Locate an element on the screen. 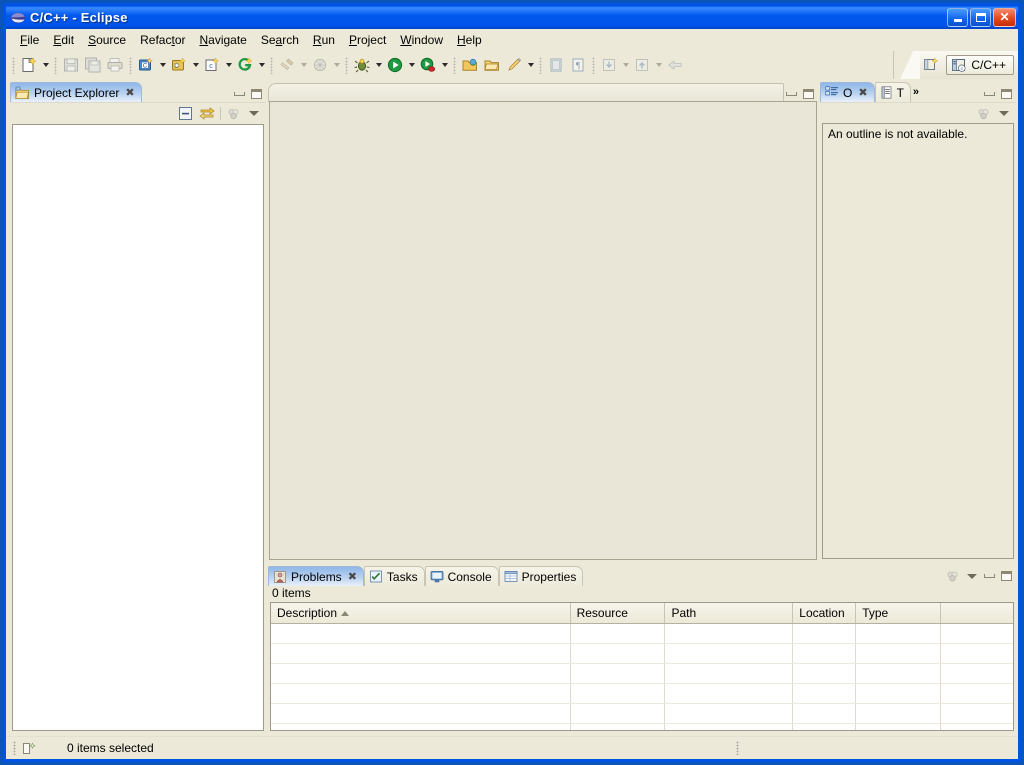 The width and height of the screenshot is (1024, 765). tab-console-label: Console is located at coordinates (469, 576).